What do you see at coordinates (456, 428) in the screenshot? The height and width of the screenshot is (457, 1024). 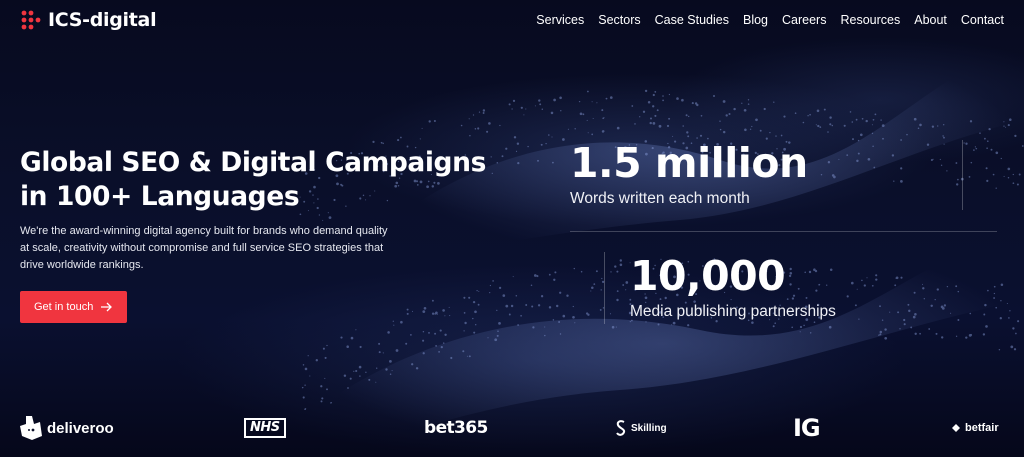 I see `client-logo-bet365: bet365` at bounding box center [456, 428].